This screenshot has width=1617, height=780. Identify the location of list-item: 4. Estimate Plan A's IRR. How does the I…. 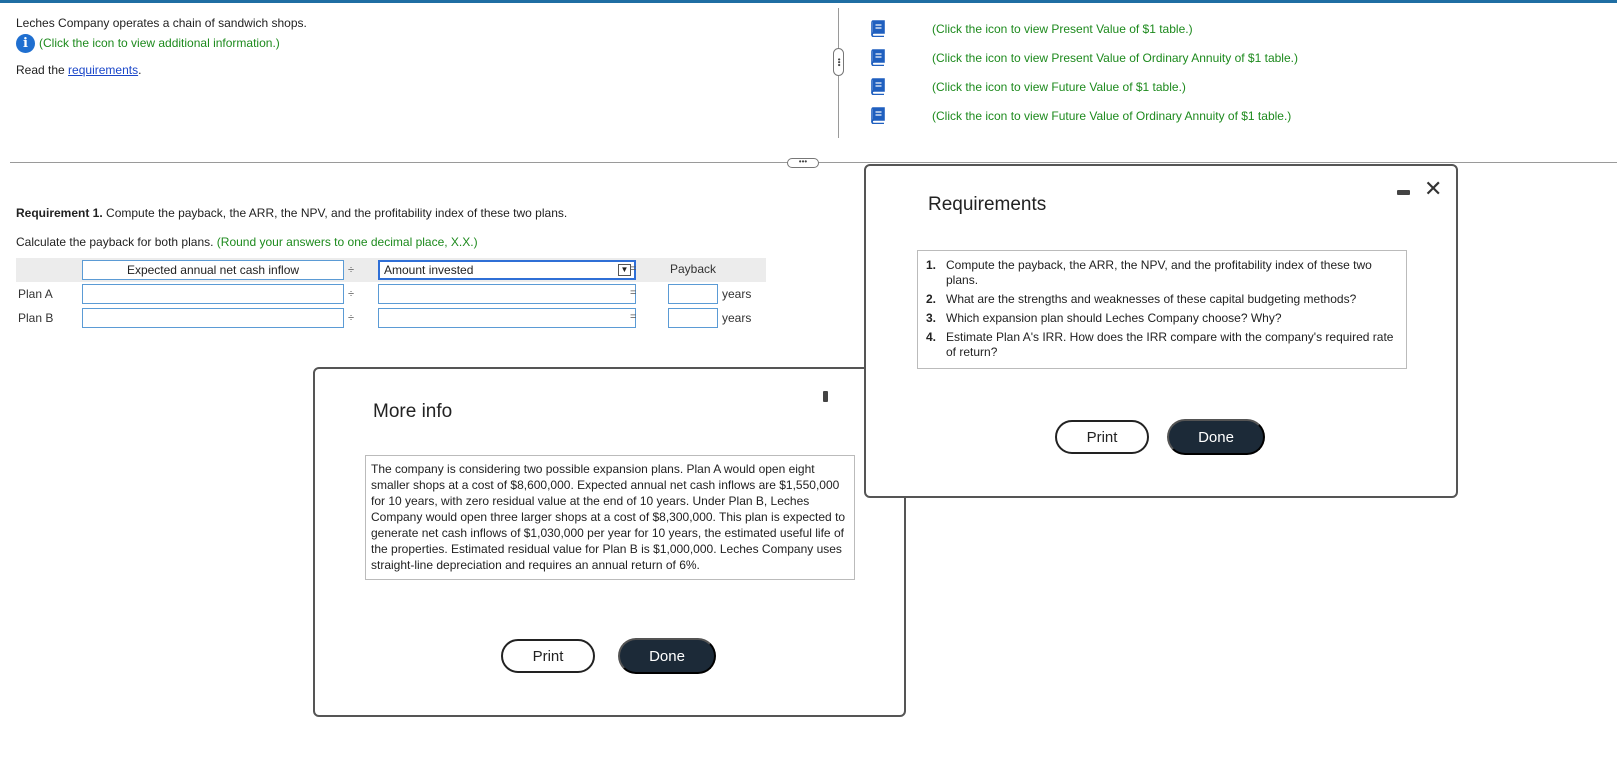
(1162, 345).